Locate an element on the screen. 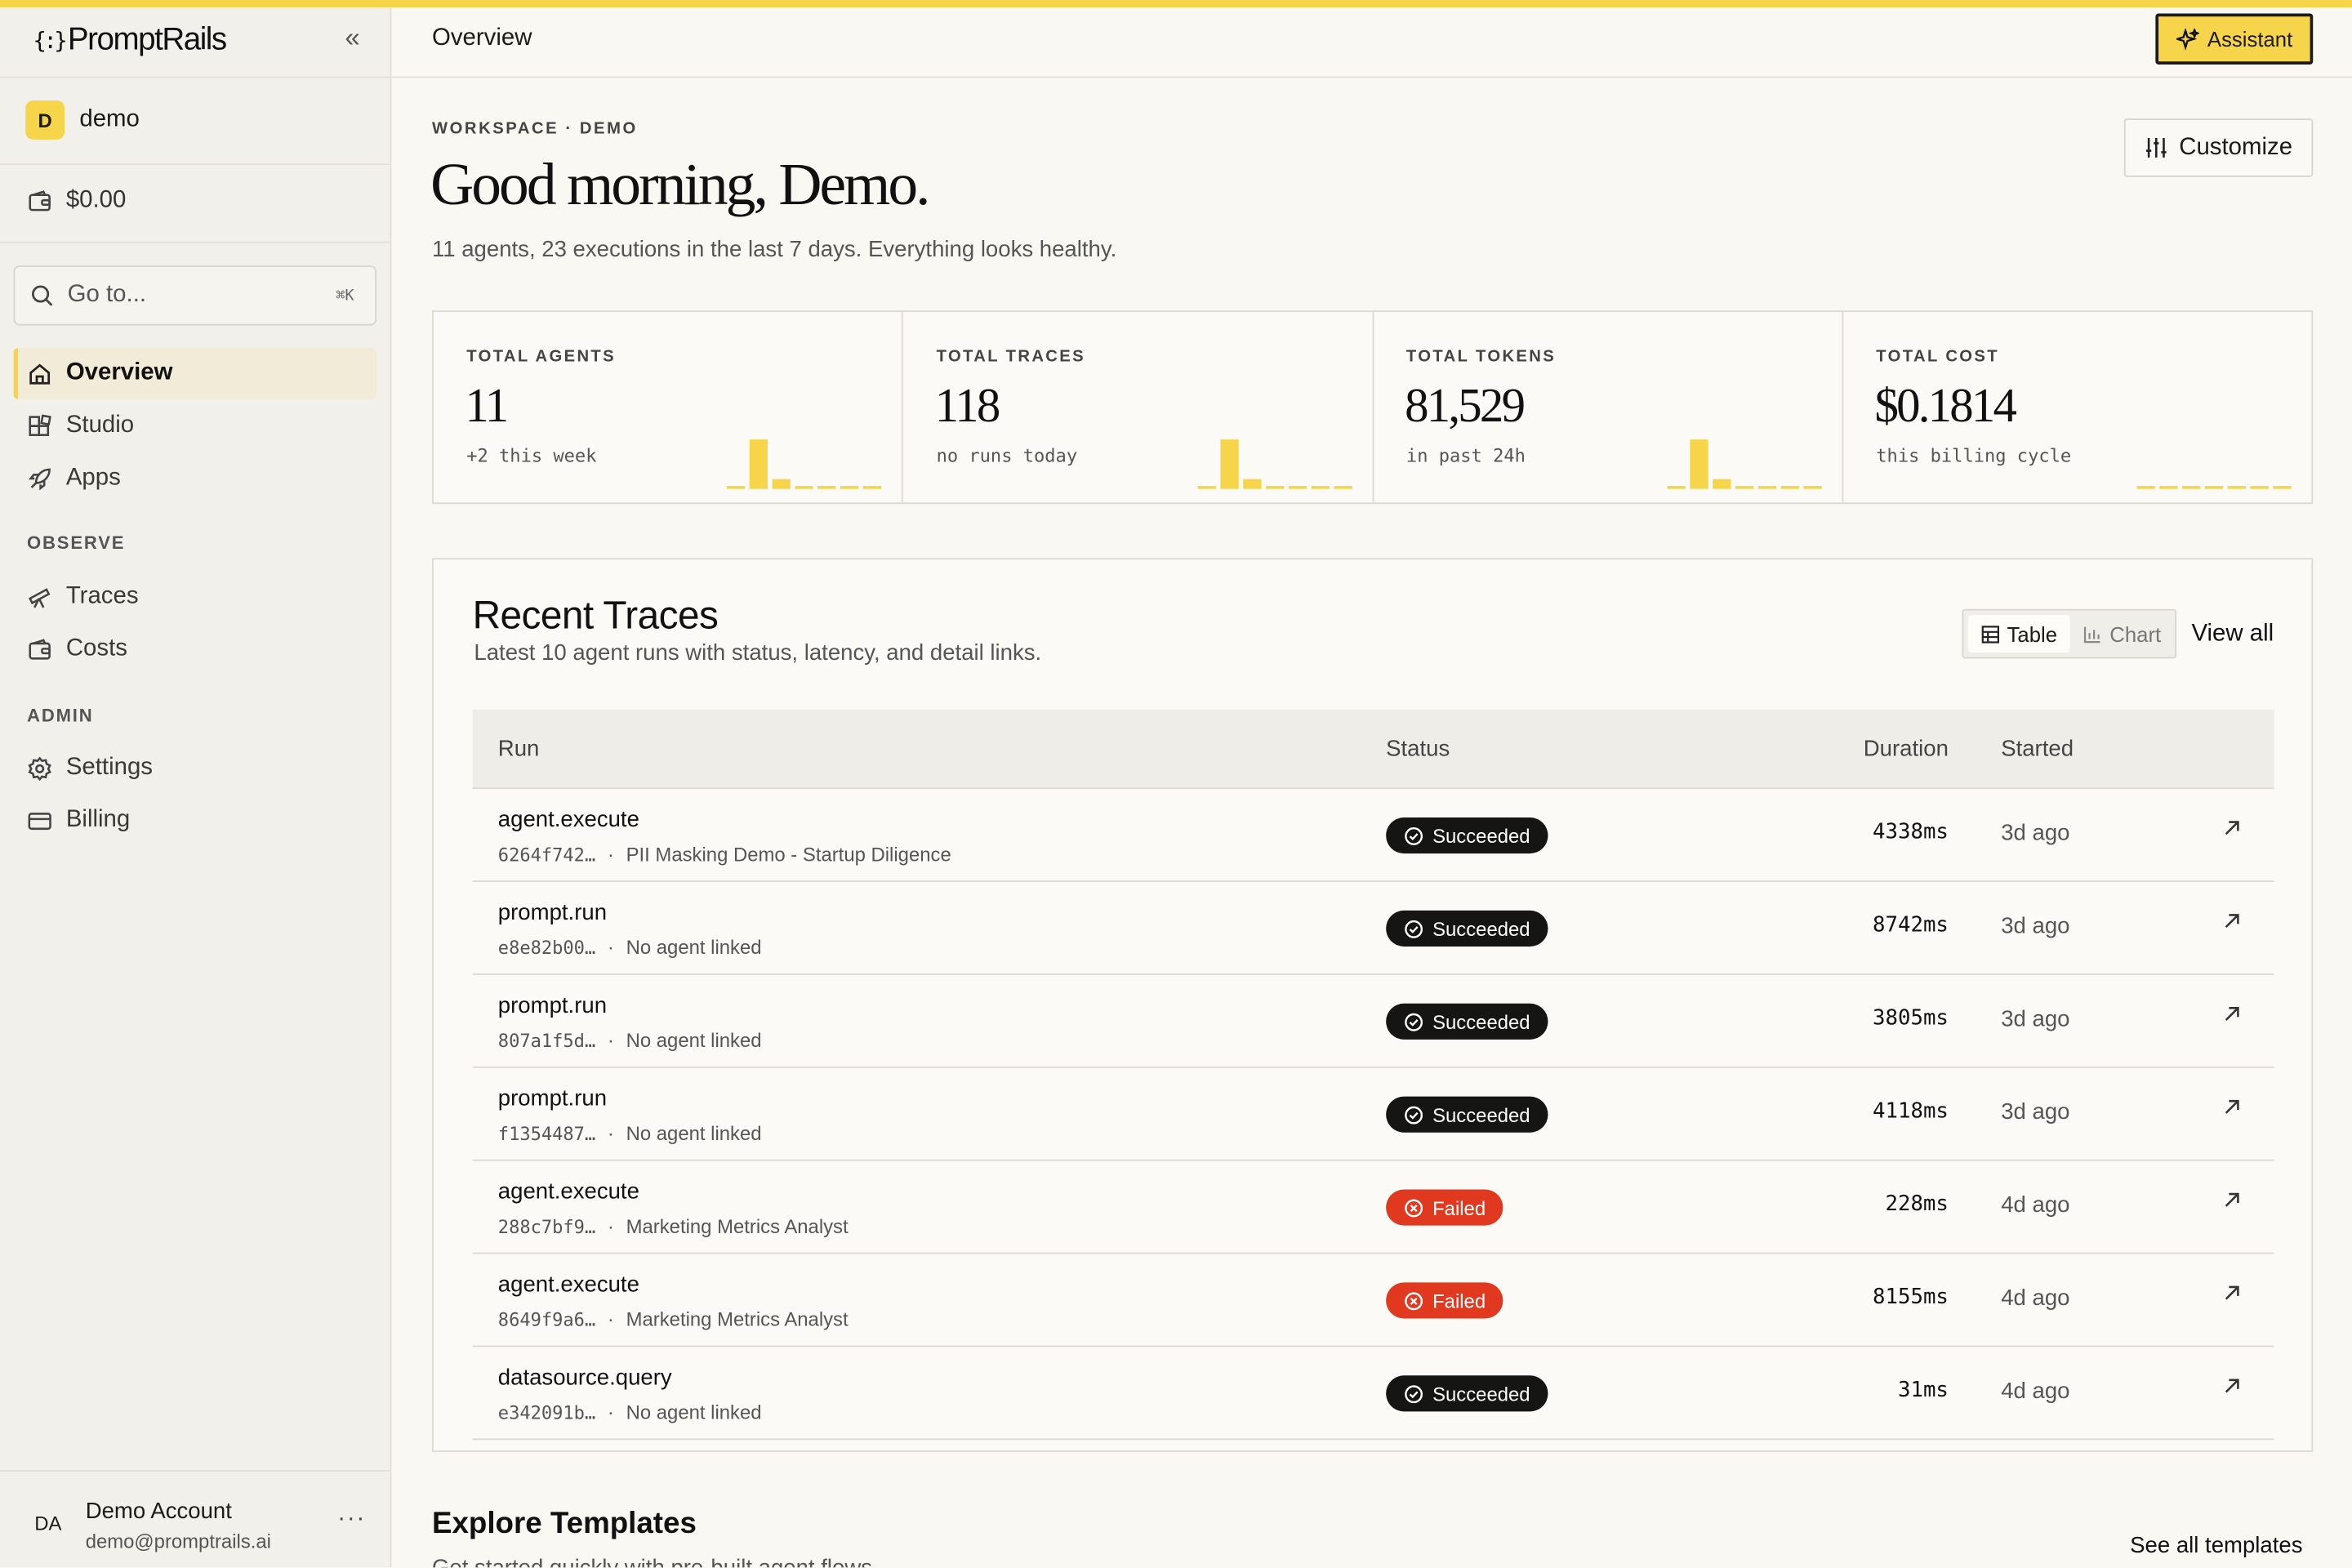  workspace-switcher: D demo is located at coordinates (82, 120).